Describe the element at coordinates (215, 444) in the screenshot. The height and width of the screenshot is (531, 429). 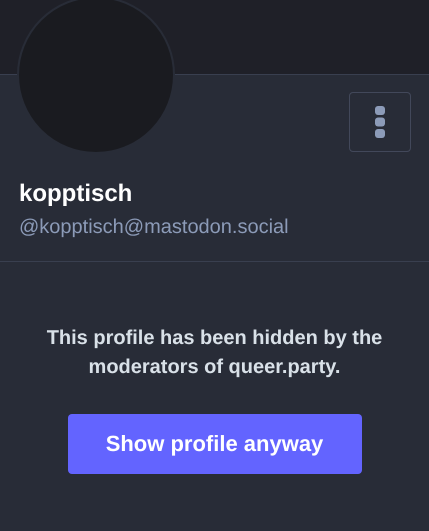
I see `show-profile-button: Show profile anyway` at that location.